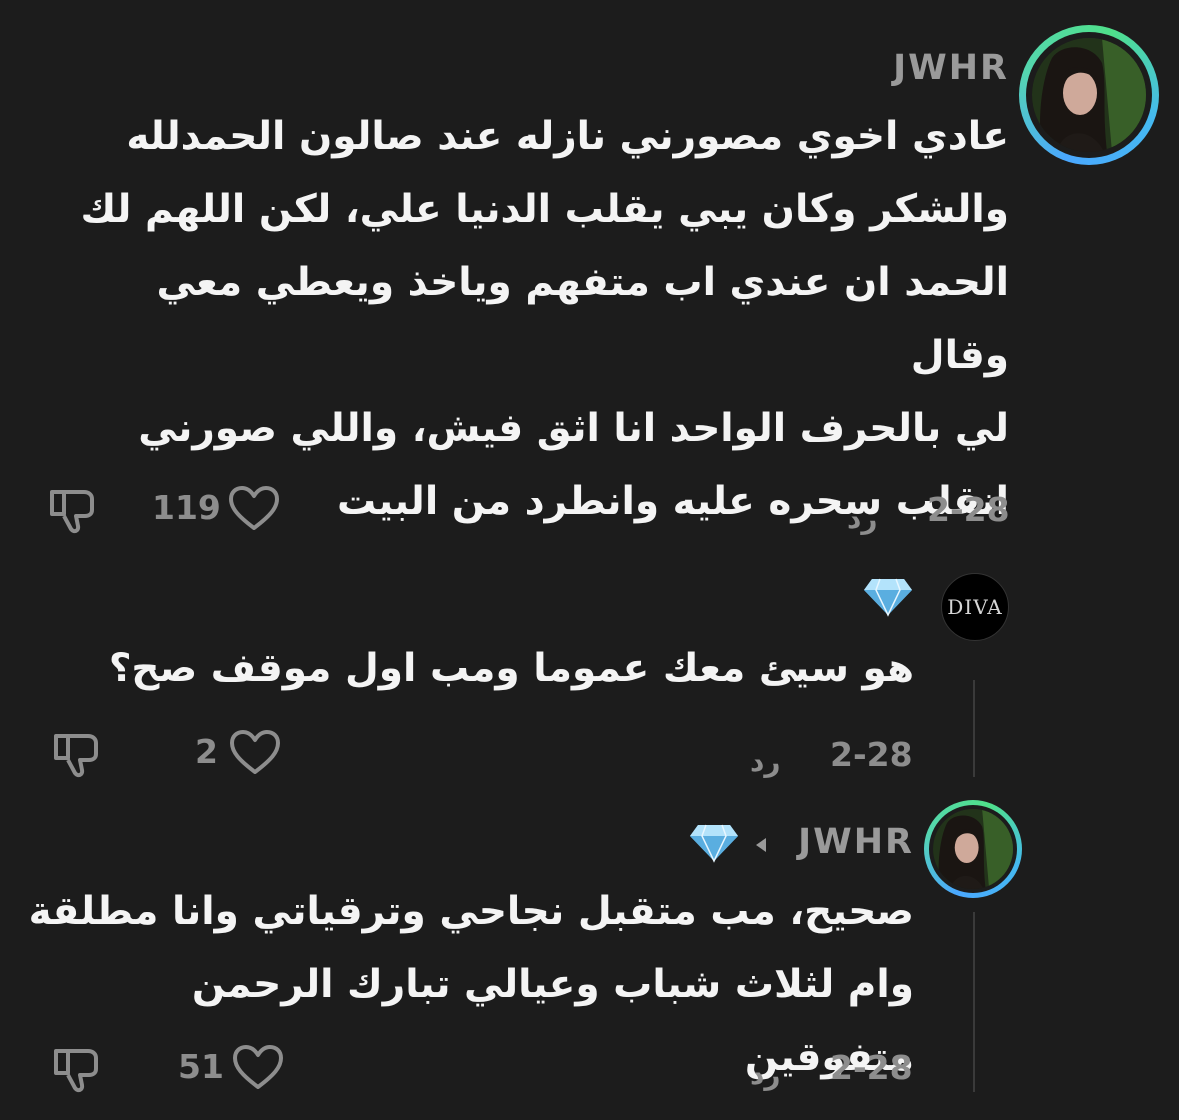  I want to click on like-button: 119, so click(217, 509).